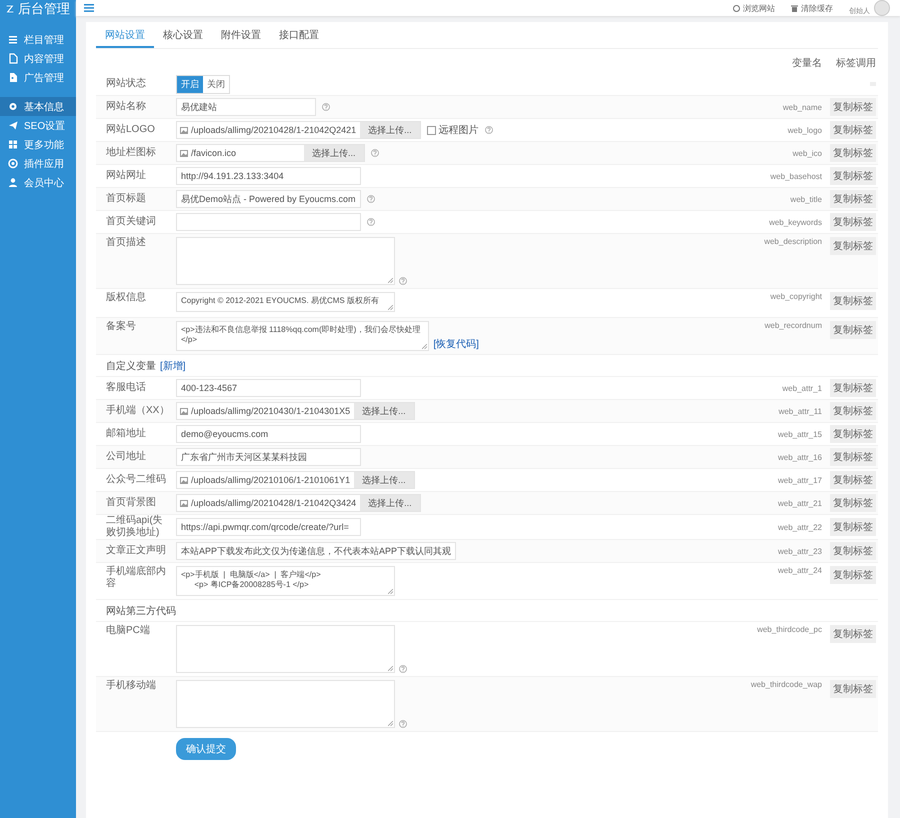 The image size is (900, 818). Describe the element at coordinates (268, 222) in the screenshot. I see `text-field` at that location.